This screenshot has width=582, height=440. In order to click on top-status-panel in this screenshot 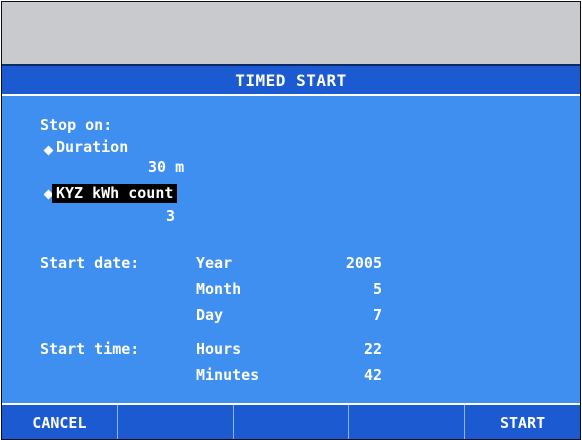, I will do `click(291, 34)`.